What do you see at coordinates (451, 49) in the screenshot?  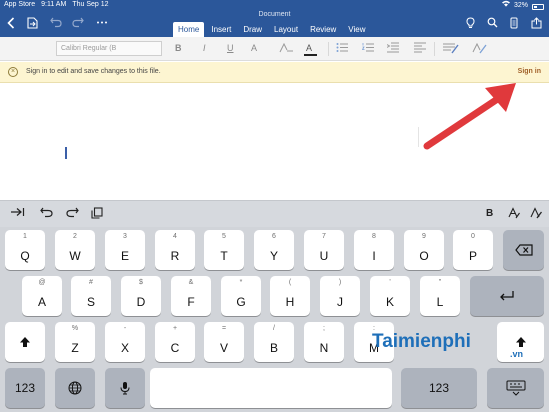 I see `paragraph-styles-icon` at bounding box center [451, 49].